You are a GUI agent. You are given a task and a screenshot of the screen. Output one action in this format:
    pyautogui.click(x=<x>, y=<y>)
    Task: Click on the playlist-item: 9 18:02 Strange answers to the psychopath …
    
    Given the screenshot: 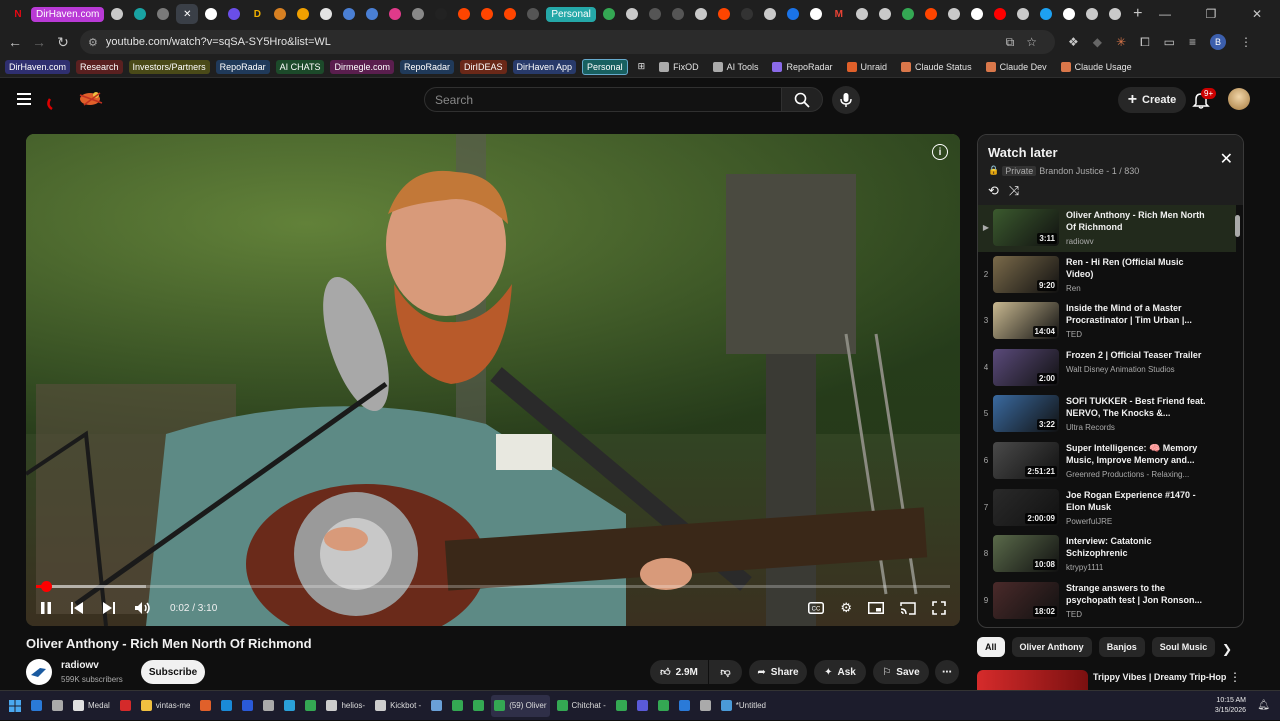 What is the action you would take?
    pyautogui.click(x=1107, y=601)
    